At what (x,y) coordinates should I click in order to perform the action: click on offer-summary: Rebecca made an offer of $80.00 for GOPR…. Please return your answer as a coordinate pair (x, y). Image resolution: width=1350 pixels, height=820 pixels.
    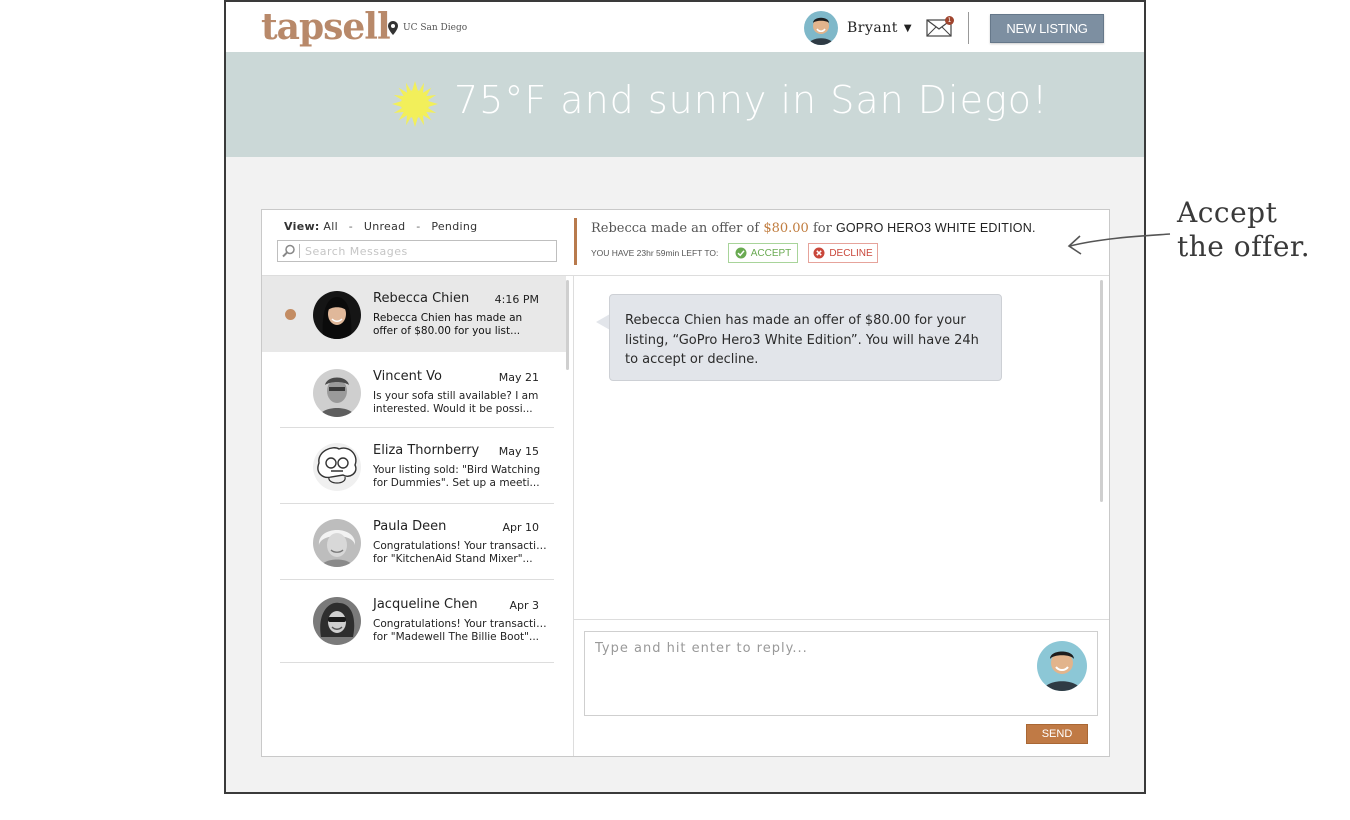
    Looking at the image, I should click on (813, 228).